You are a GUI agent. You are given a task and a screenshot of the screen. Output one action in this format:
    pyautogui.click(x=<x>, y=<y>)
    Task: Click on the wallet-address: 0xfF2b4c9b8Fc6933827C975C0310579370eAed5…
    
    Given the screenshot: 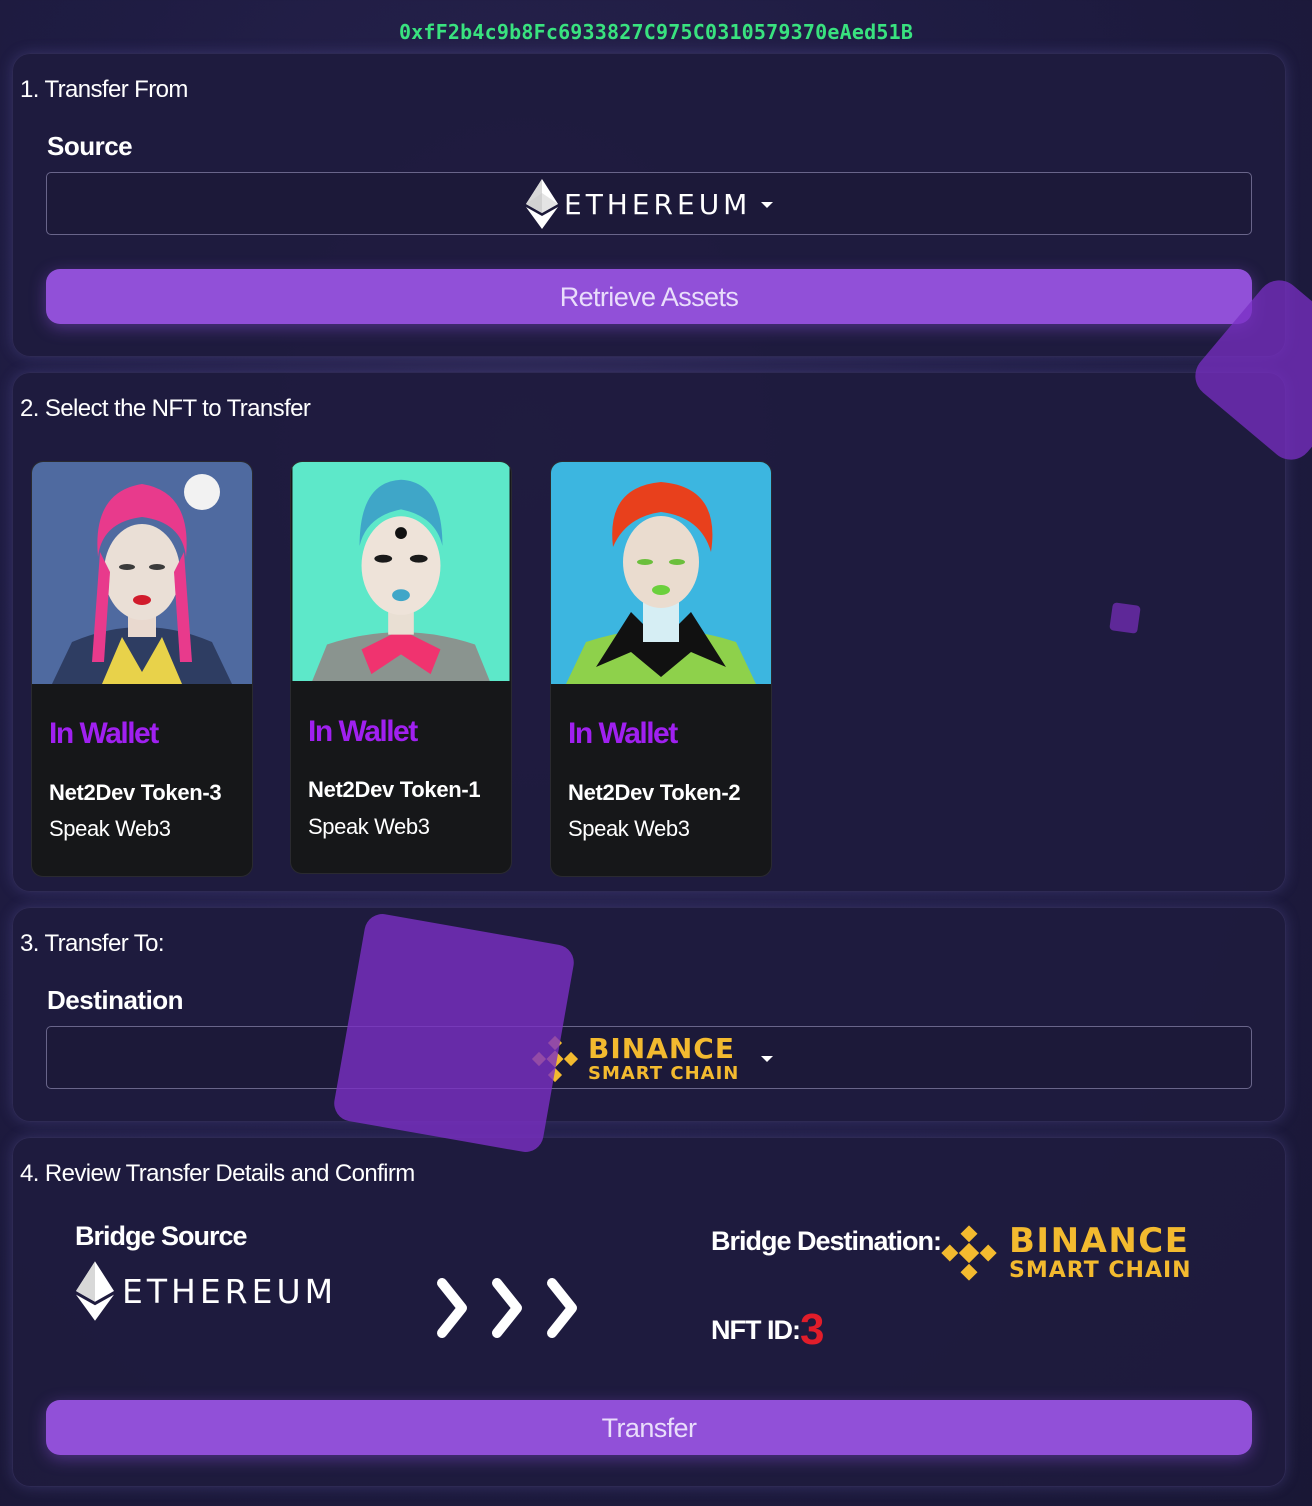 What is the action you would take?
    pyautogui.click(x=656, y=32)
    